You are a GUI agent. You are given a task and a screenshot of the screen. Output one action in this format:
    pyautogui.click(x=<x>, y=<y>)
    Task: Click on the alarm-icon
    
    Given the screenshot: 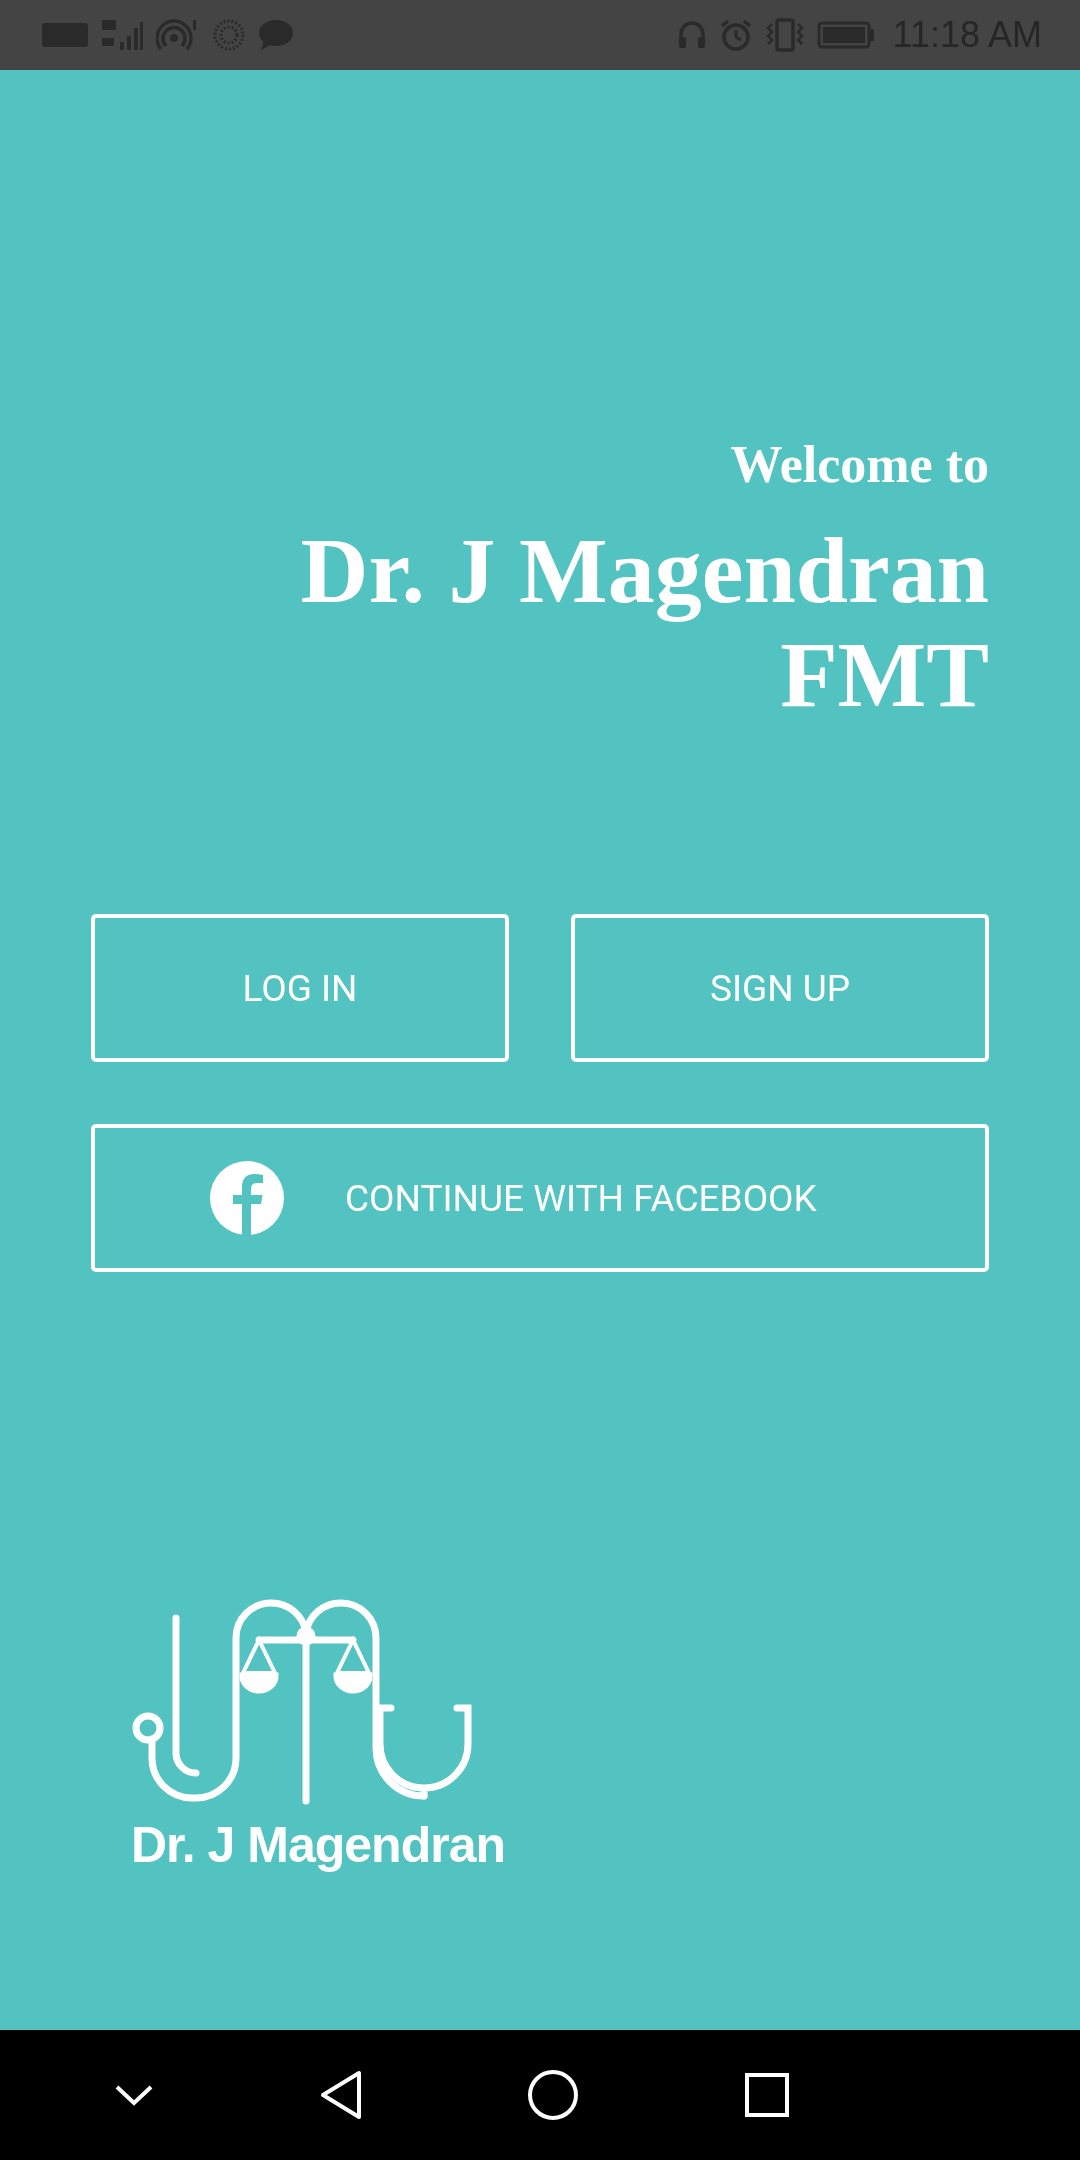 What is the action you would take?
    pyautogui.click(x=735, y=35)
    